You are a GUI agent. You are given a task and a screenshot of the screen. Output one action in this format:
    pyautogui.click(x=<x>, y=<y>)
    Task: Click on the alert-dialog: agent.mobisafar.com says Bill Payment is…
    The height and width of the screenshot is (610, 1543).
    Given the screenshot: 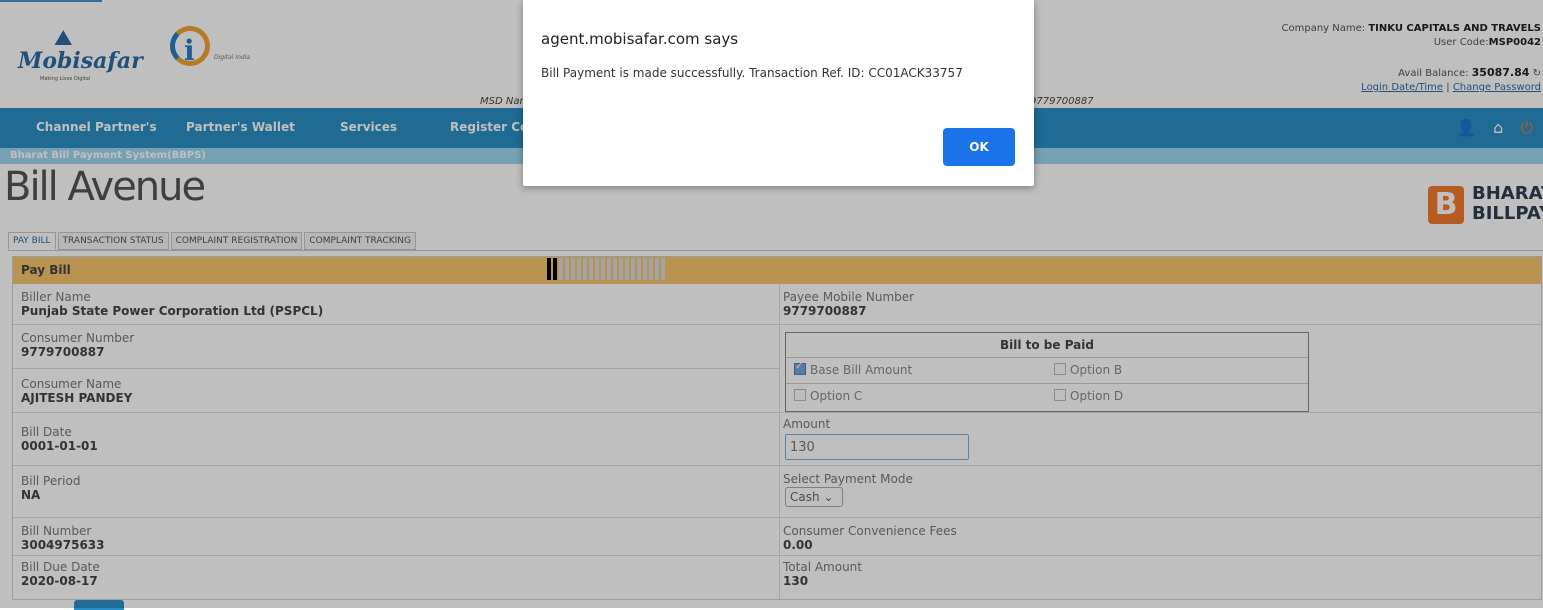 What is the action you would take?
    pyautogui.click(x=778, y=93)
    